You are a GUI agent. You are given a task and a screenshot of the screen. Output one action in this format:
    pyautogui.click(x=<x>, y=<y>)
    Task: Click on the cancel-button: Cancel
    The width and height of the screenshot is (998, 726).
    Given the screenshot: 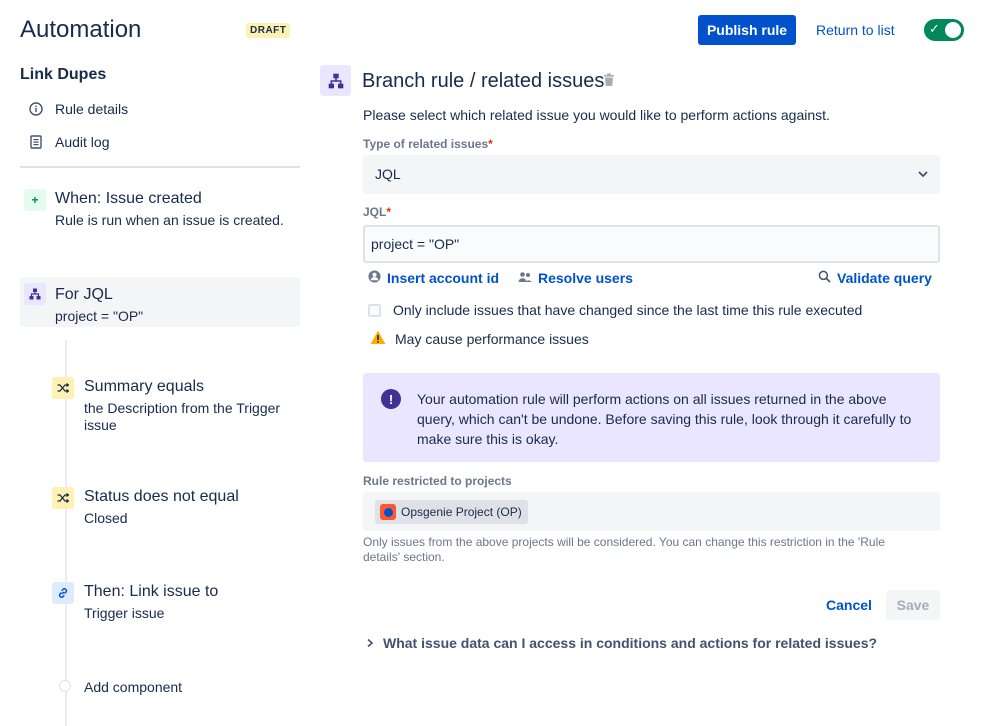 What is the action you would take?
    pyautogui.click(x=849, y=605)
    